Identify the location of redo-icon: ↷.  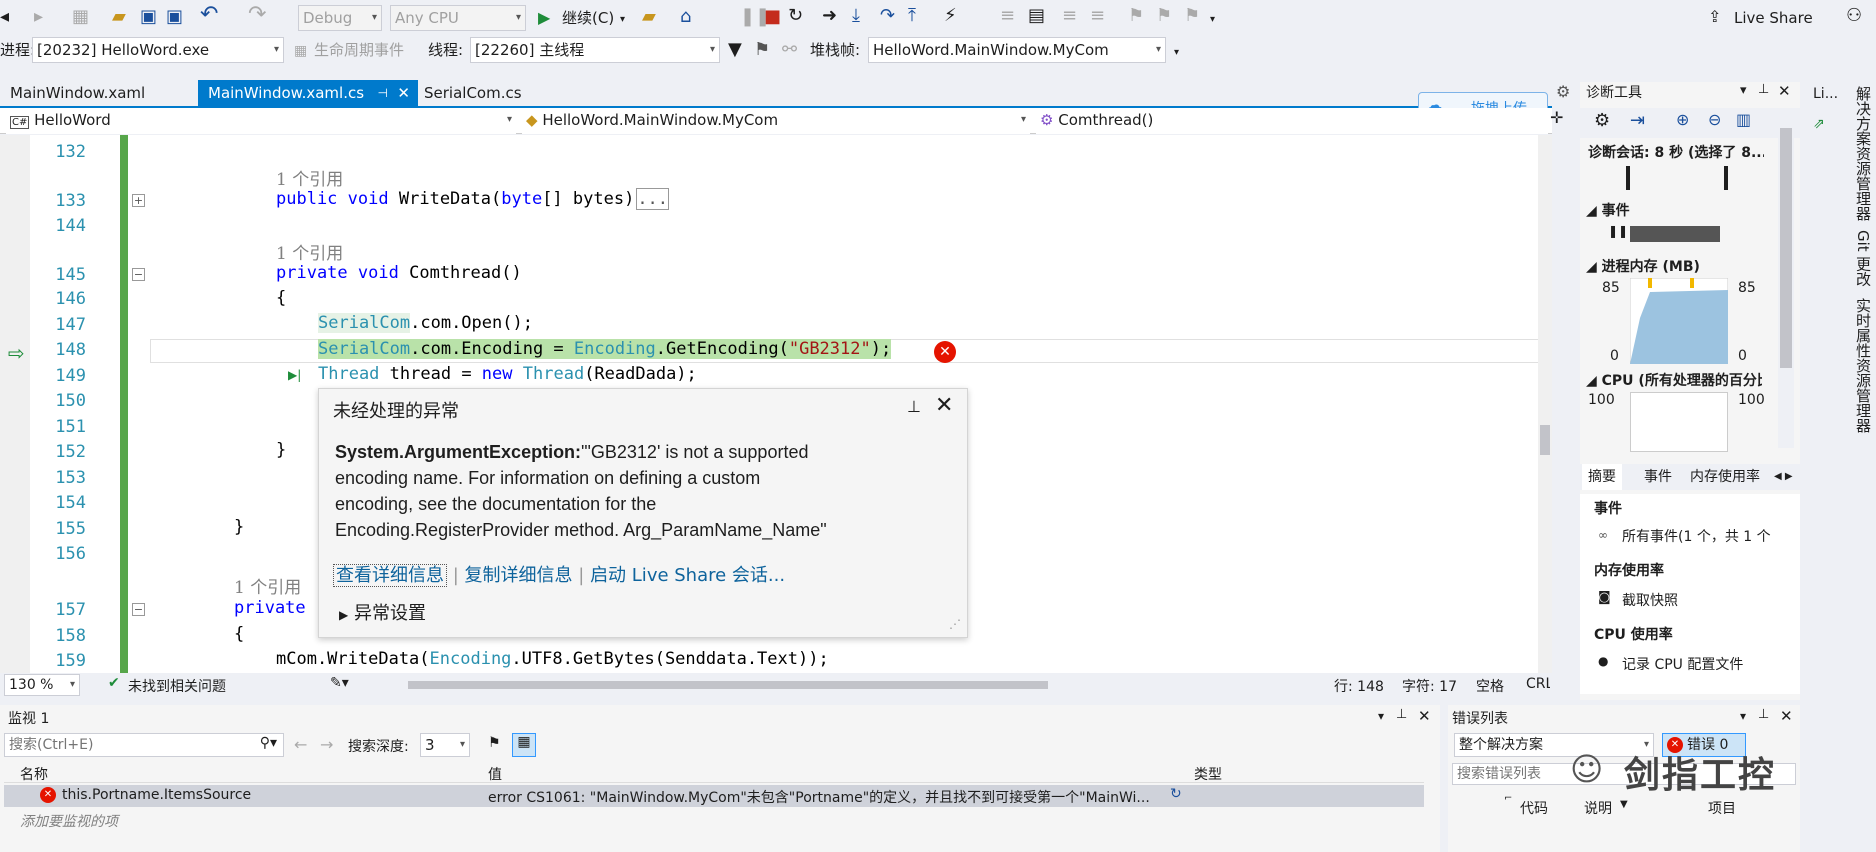
(257, 15).